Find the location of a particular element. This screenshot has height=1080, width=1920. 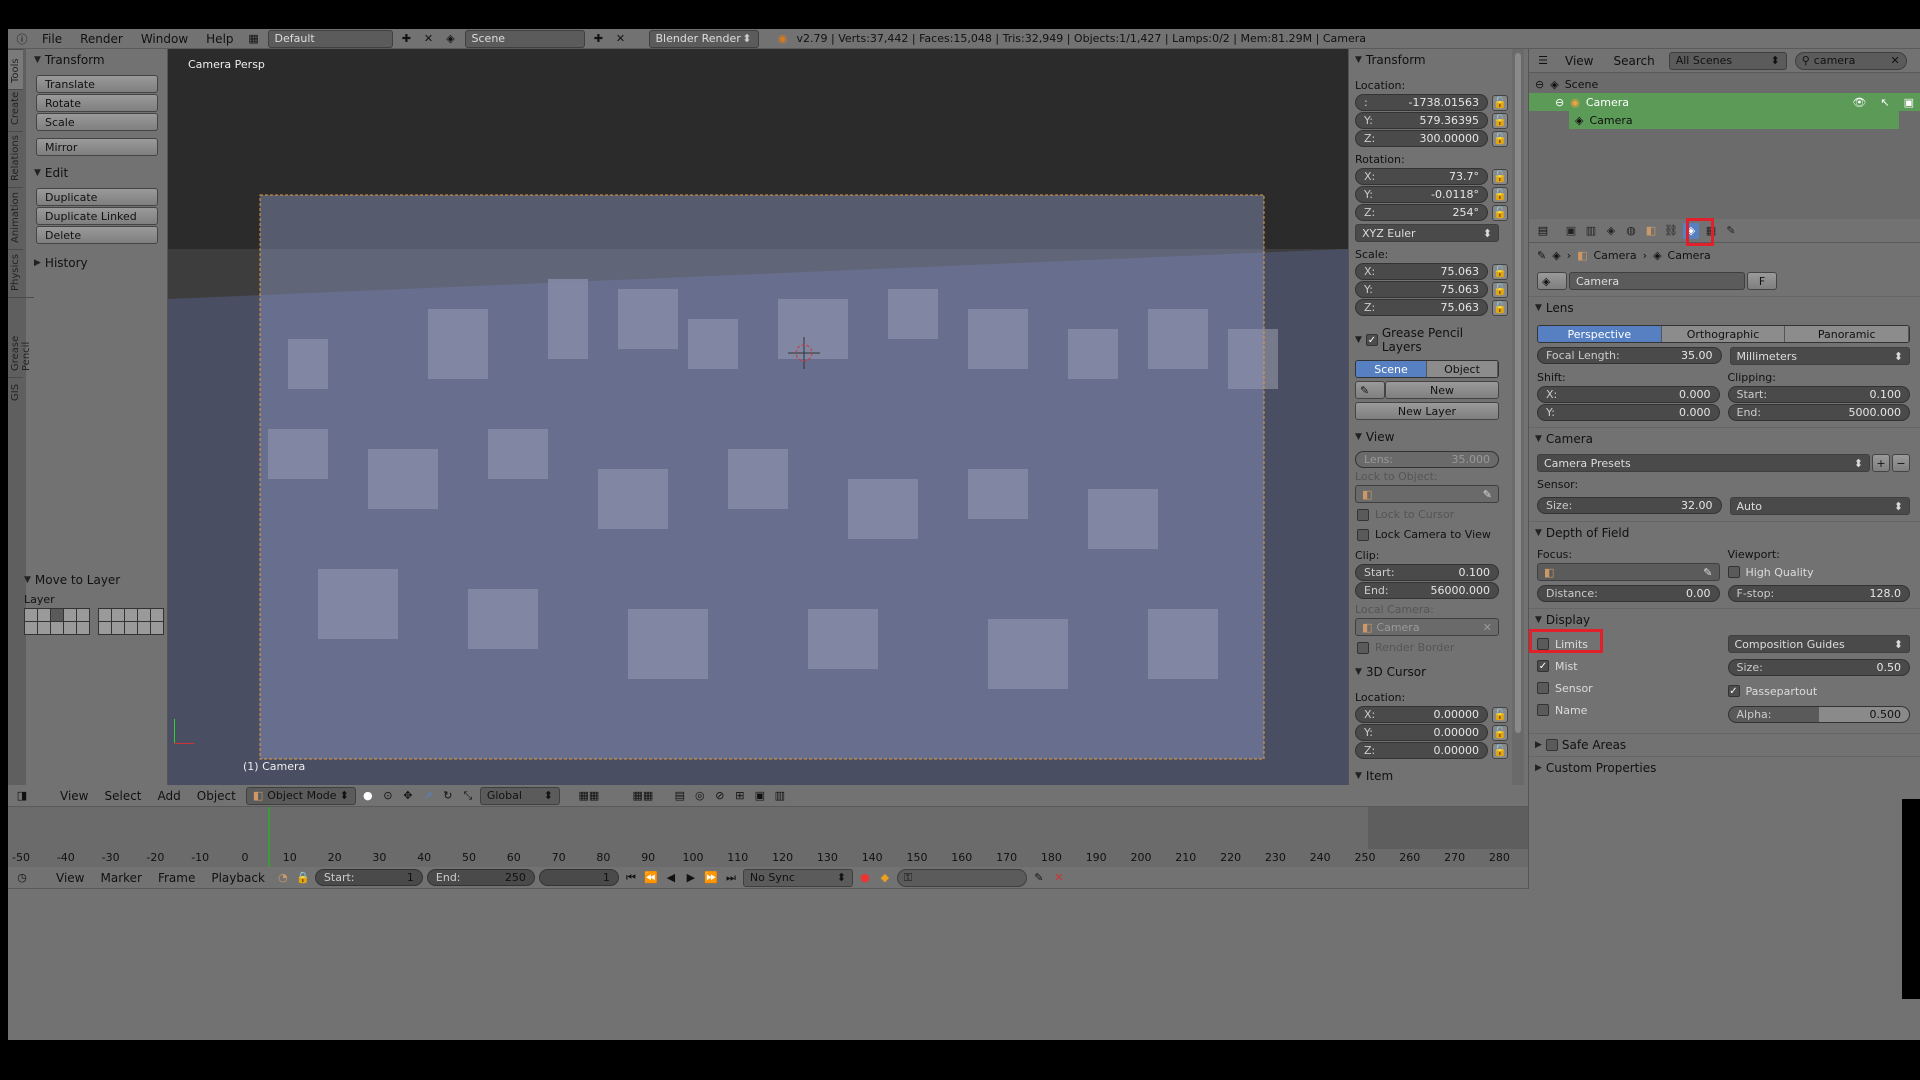

gp-layers-header: ▼ ✓ Grease Pencil Layers is located at coordinates (1430, 340).